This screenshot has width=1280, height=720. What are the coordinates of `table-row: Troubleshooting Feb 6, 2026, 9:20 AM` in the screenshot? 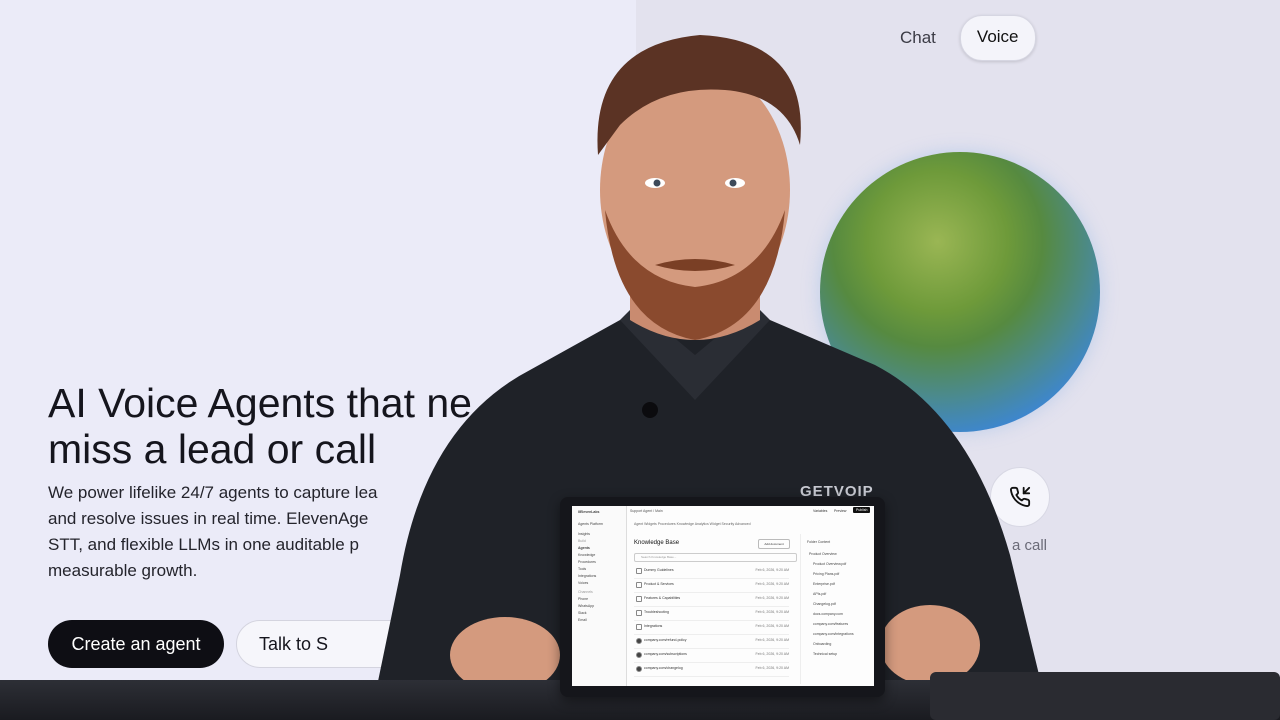 It's located at (711, 613).